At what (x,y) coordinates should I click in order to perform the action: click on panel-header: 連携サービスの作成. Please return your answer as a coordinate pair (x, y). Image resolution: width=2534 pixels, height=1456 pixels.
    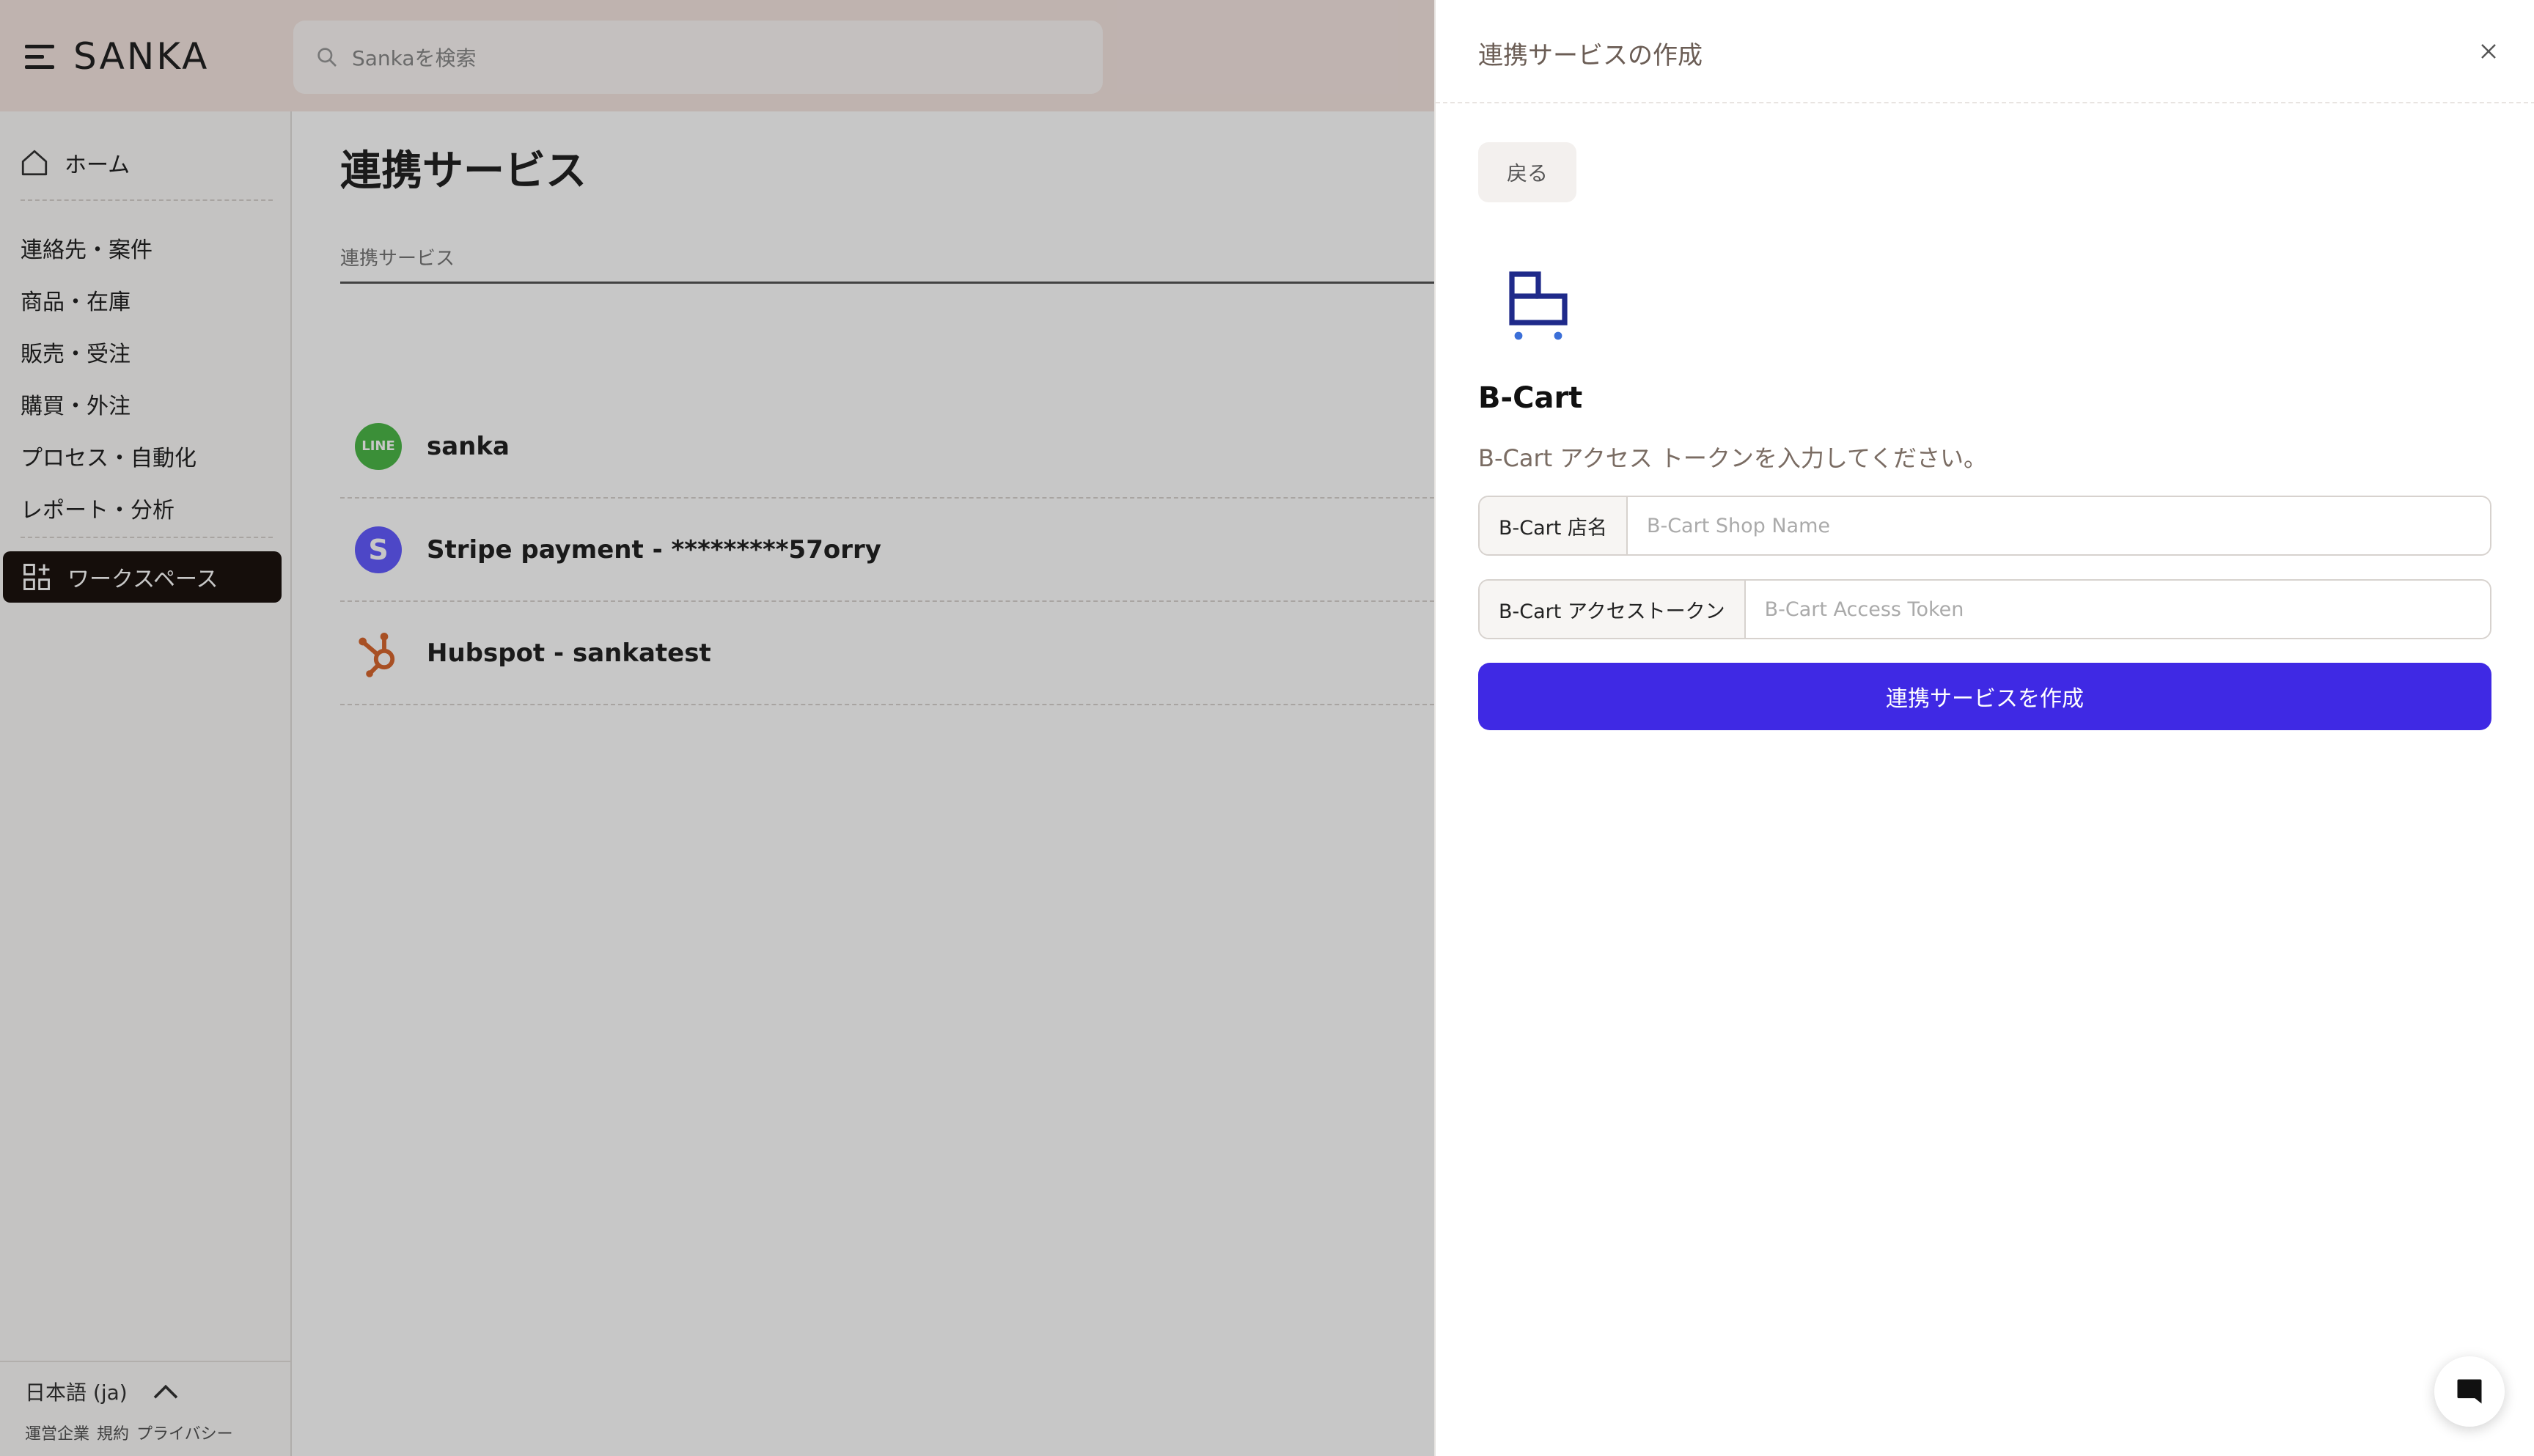
    Looking at the image, I should click on (1985, 51).